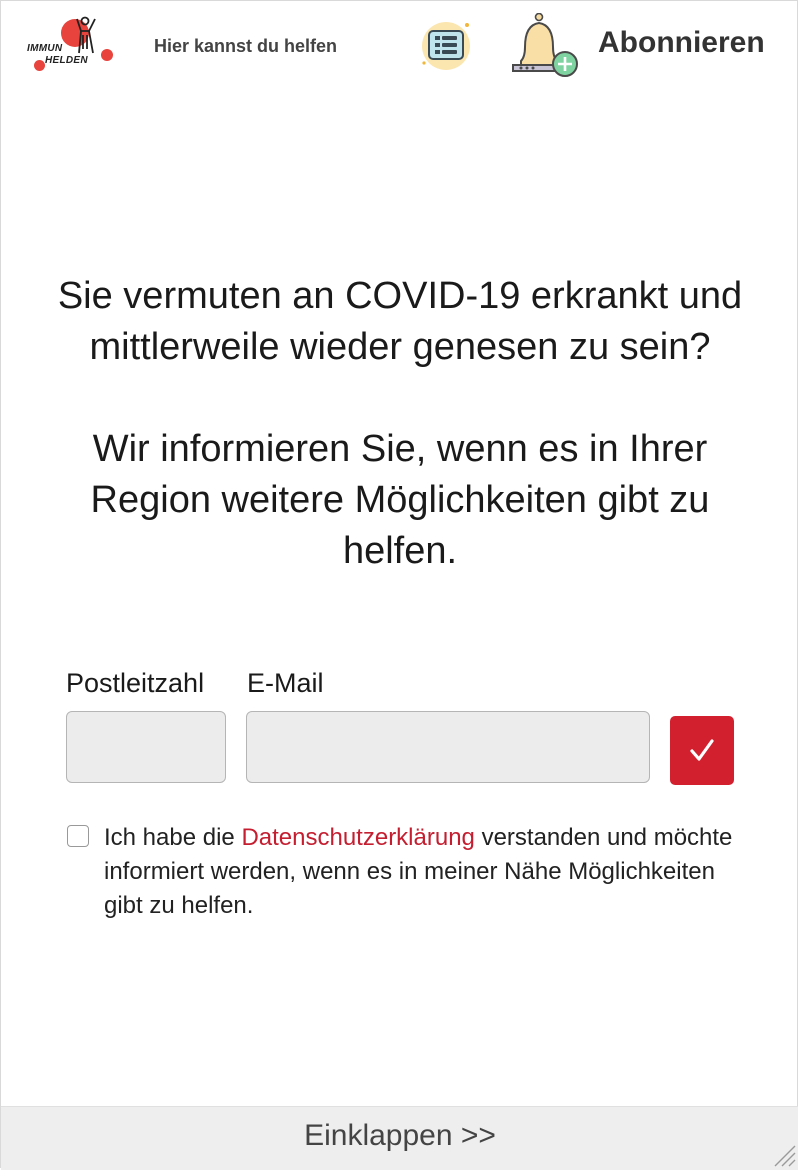  I want to click on logo-text-immun: IMMUN, so click(45, 48).